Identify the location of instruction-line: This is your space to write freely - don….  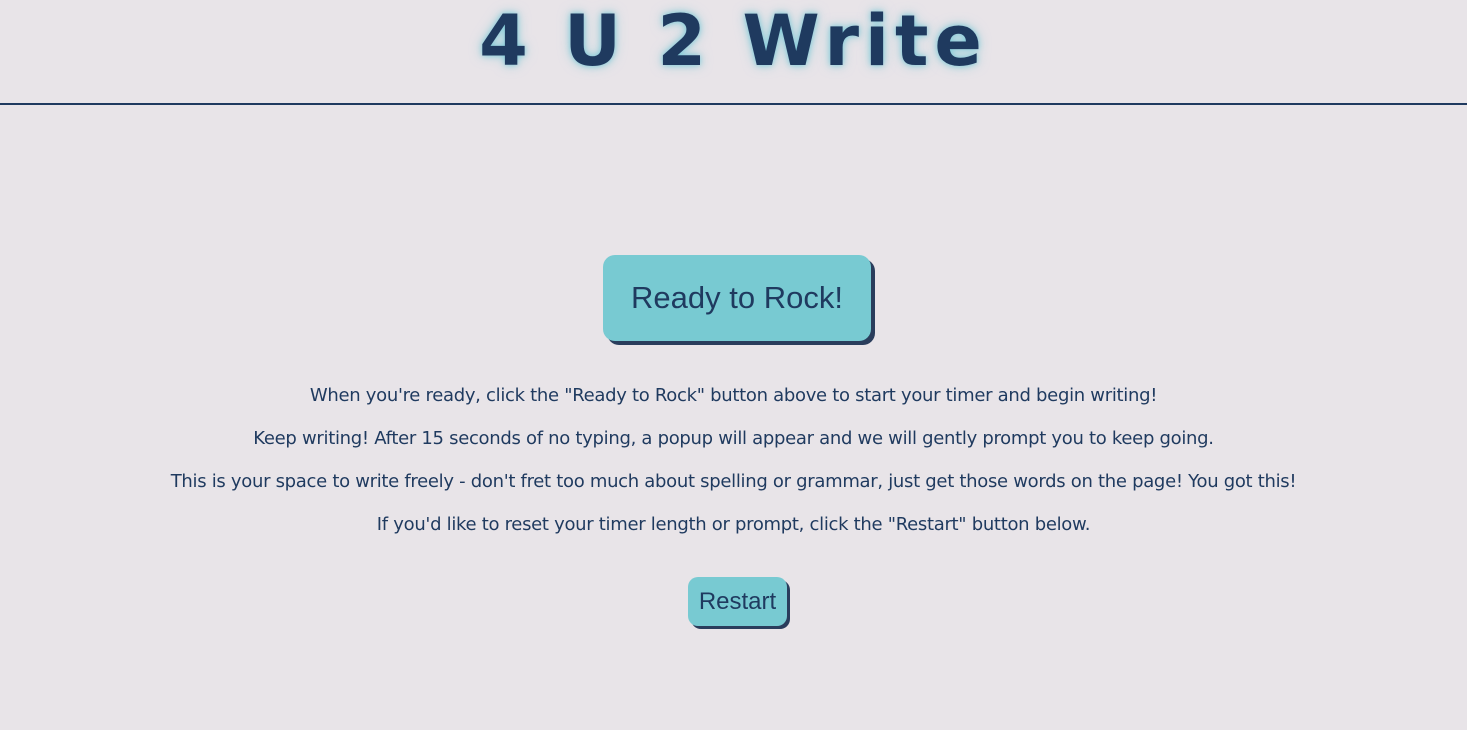
(733, 481).